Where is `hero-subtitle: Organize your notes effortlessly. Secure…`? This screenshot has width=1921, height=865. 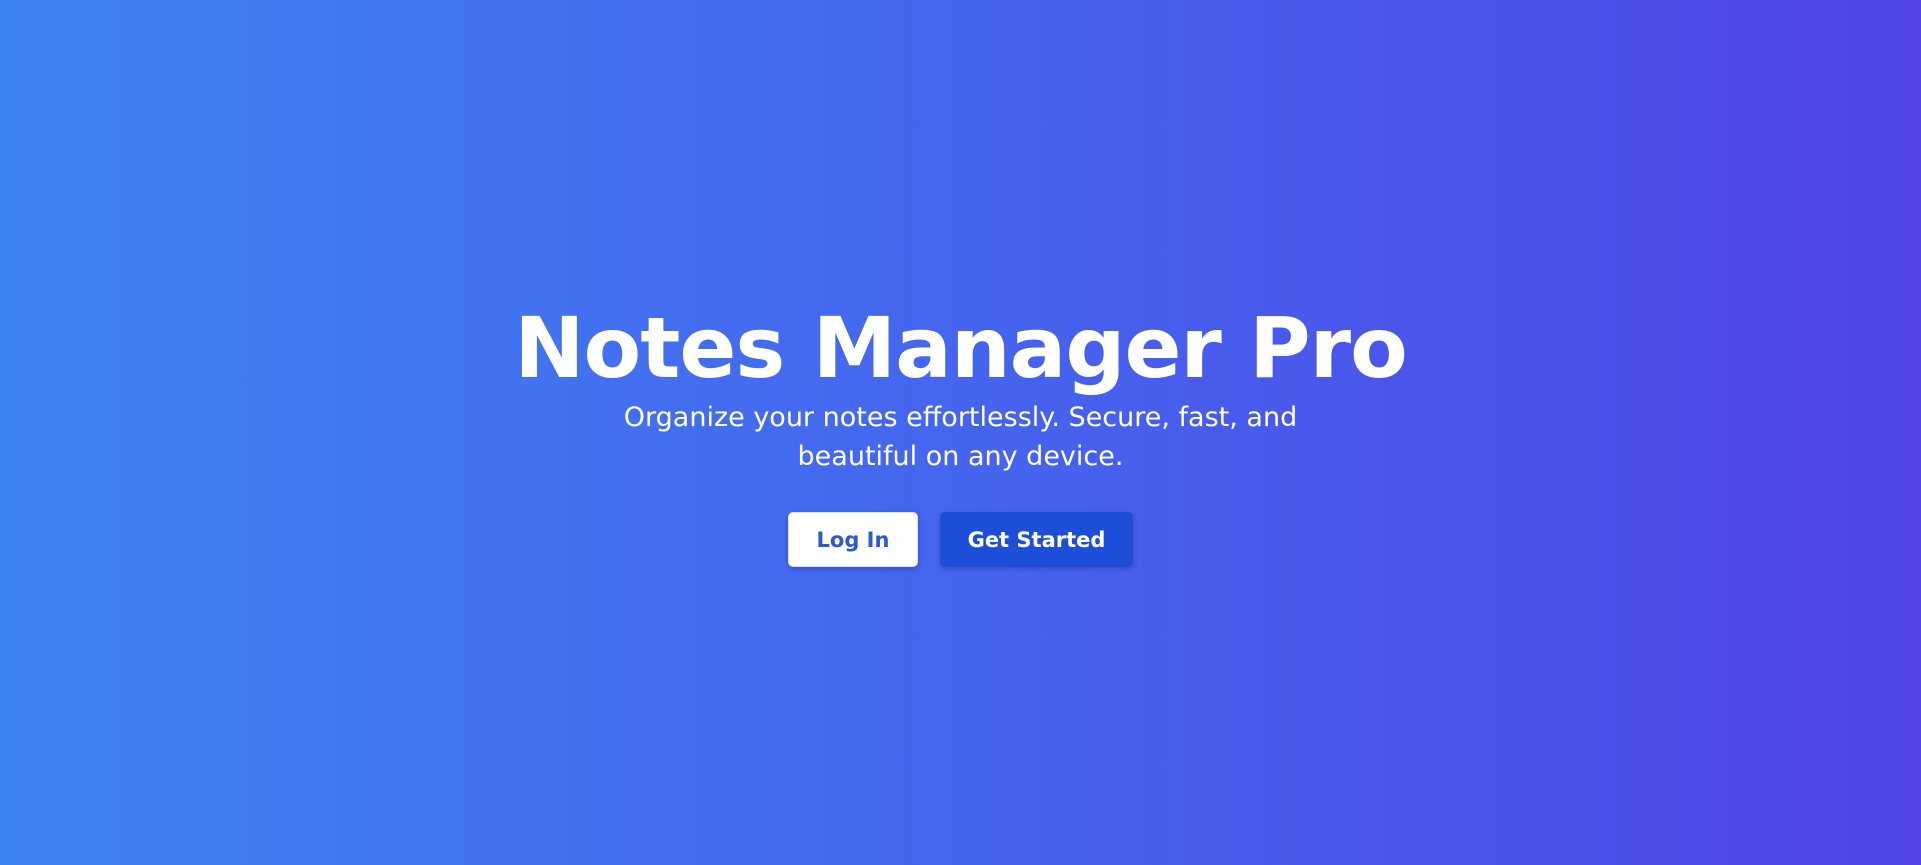 hero-subtitle: Organize your notes effortlessly. Secure… is located at coordinates (960, 437).